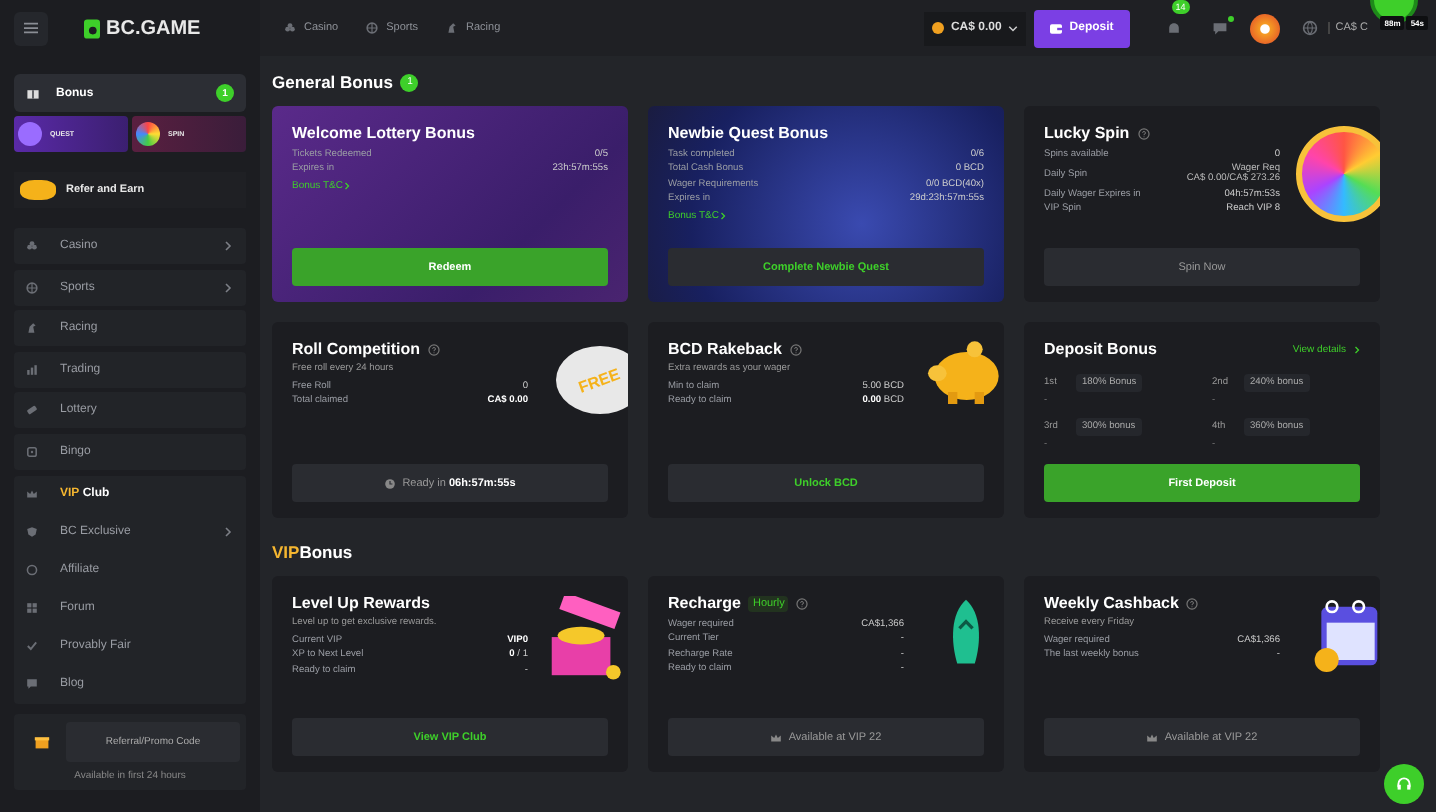  I want to click on circle-icon, so click(32, 570).